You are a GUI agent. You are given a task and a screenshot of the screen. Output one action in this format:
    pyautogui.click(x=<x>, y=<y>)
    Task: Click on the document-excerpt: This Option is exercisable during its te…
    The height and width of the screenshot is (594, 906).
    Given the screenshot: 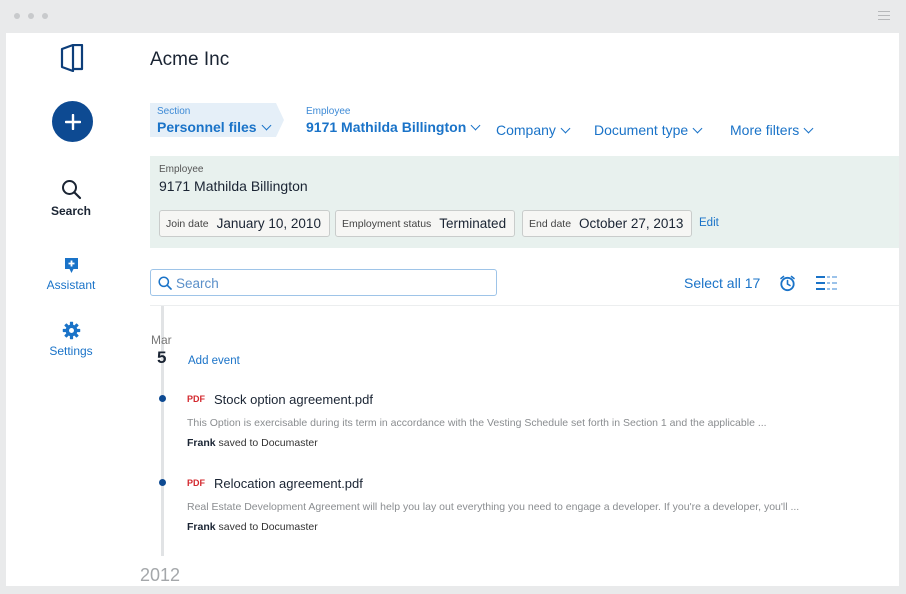 What is the action you would take?
    pyautogui.click(x=477, y=423)
    